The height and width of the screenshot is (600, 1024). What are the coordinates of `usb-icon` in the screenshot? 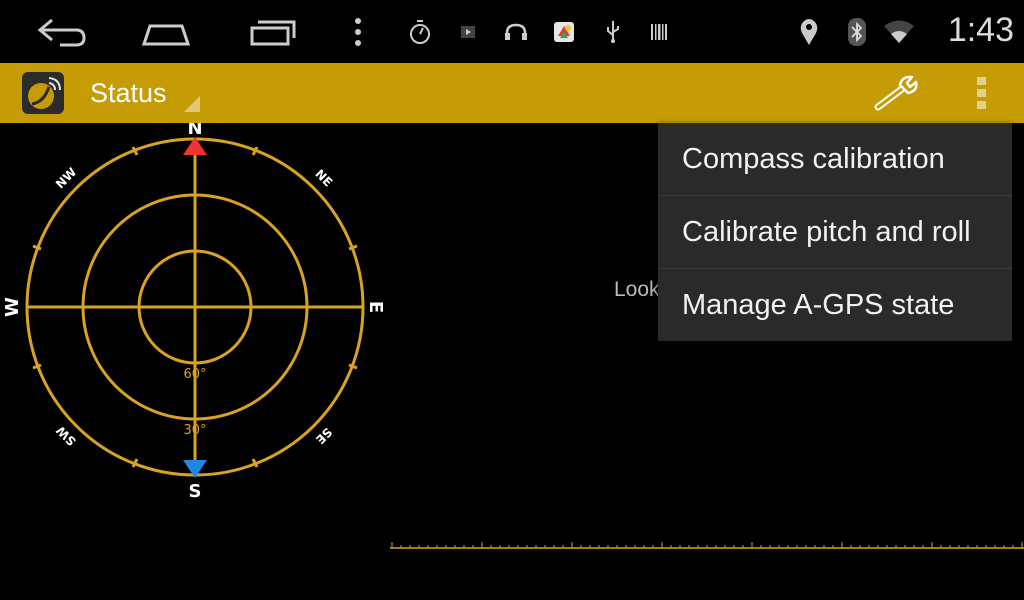 It's located at (613, 32).